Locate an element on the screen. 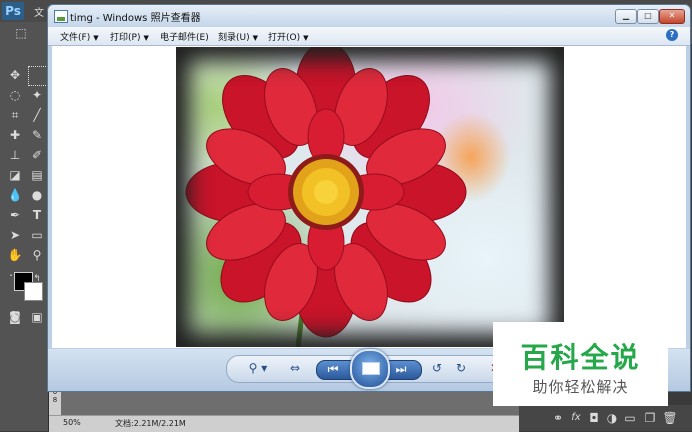 The image size is (692, 432). maximize-button: □ is located at coordinates (648, 16).